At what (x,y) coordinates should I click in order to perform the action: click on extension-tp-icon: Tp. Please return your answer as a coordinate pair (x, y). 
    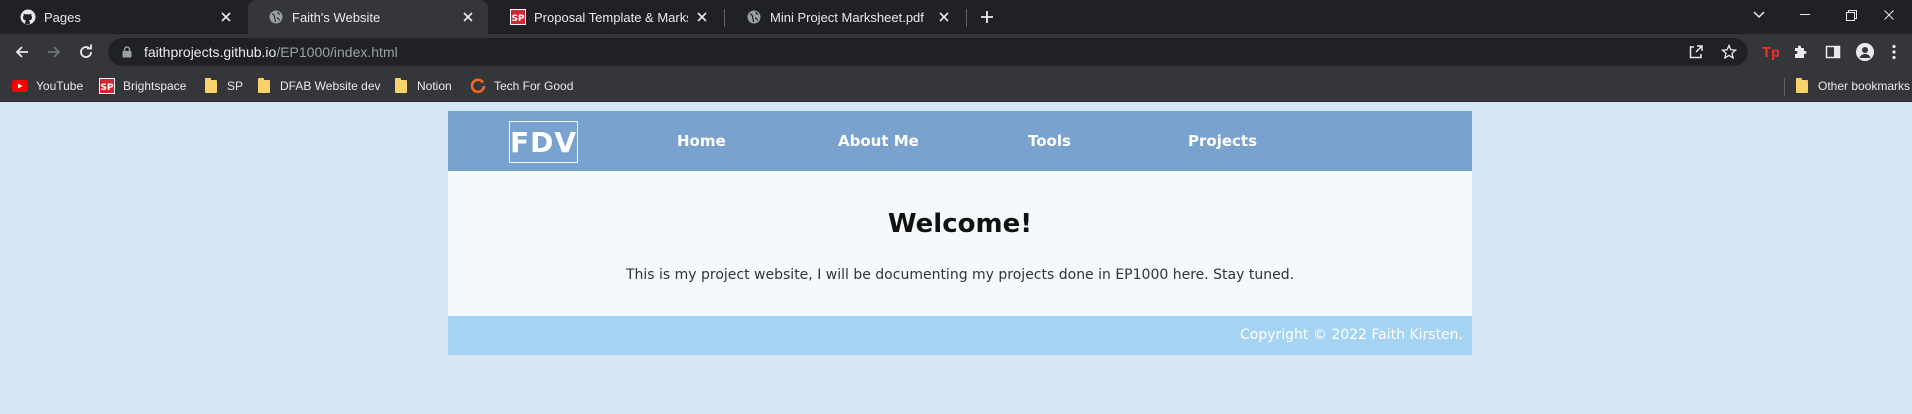
    Looking at the image, I should click on (1770, 52).